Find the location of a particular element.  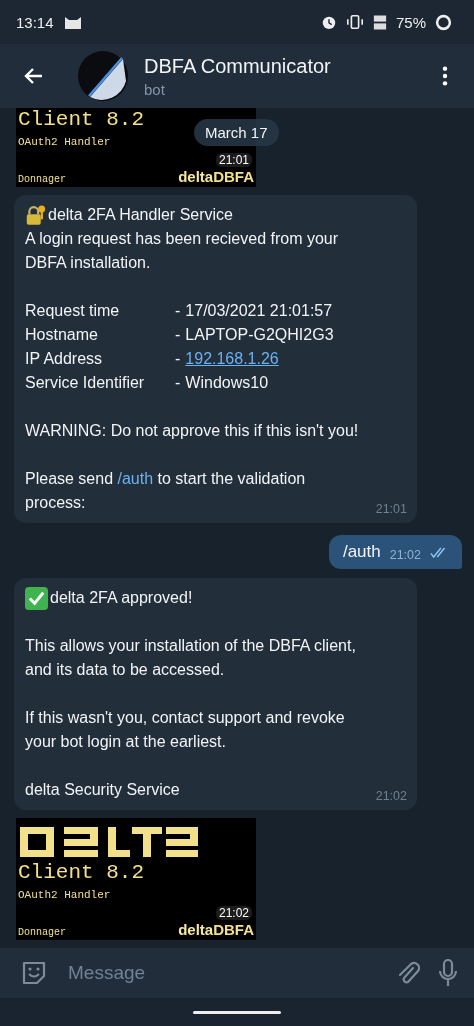

message-text: This allows your installation of the DBFA client, and its data to be accessed. is located at coordinates (191, 658).